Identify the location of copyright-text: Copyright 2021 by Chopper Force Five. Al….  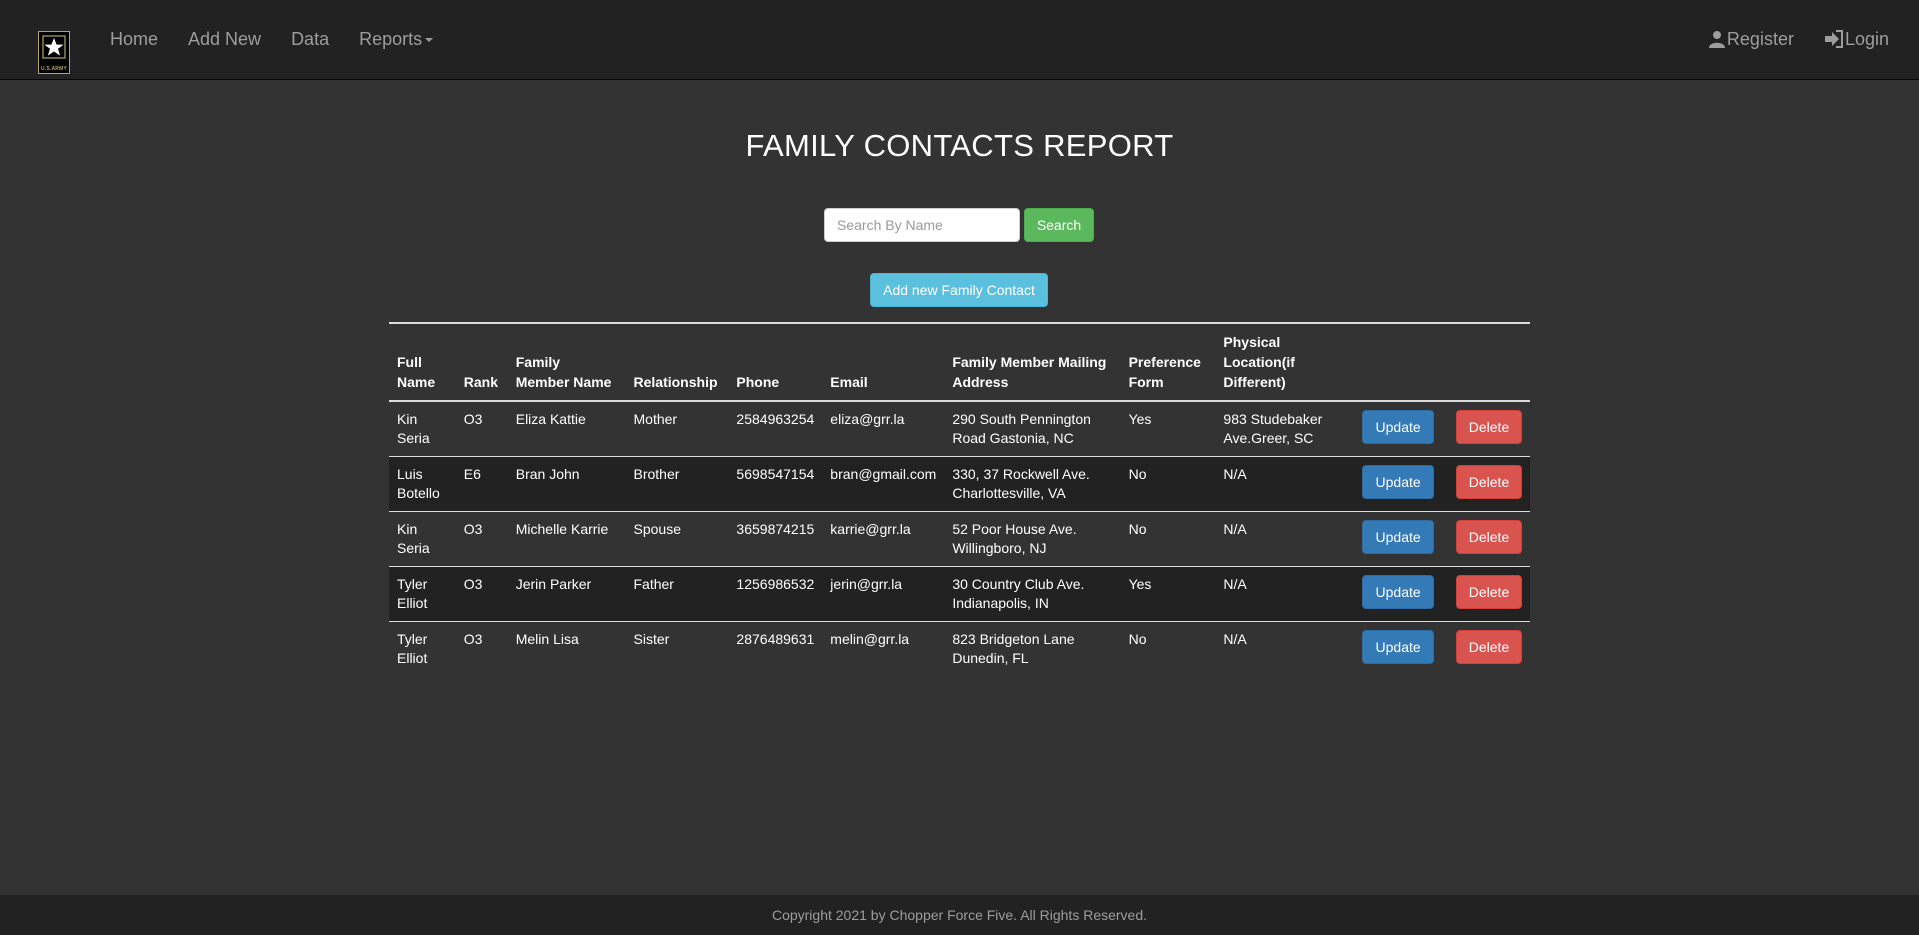
(959, 915).